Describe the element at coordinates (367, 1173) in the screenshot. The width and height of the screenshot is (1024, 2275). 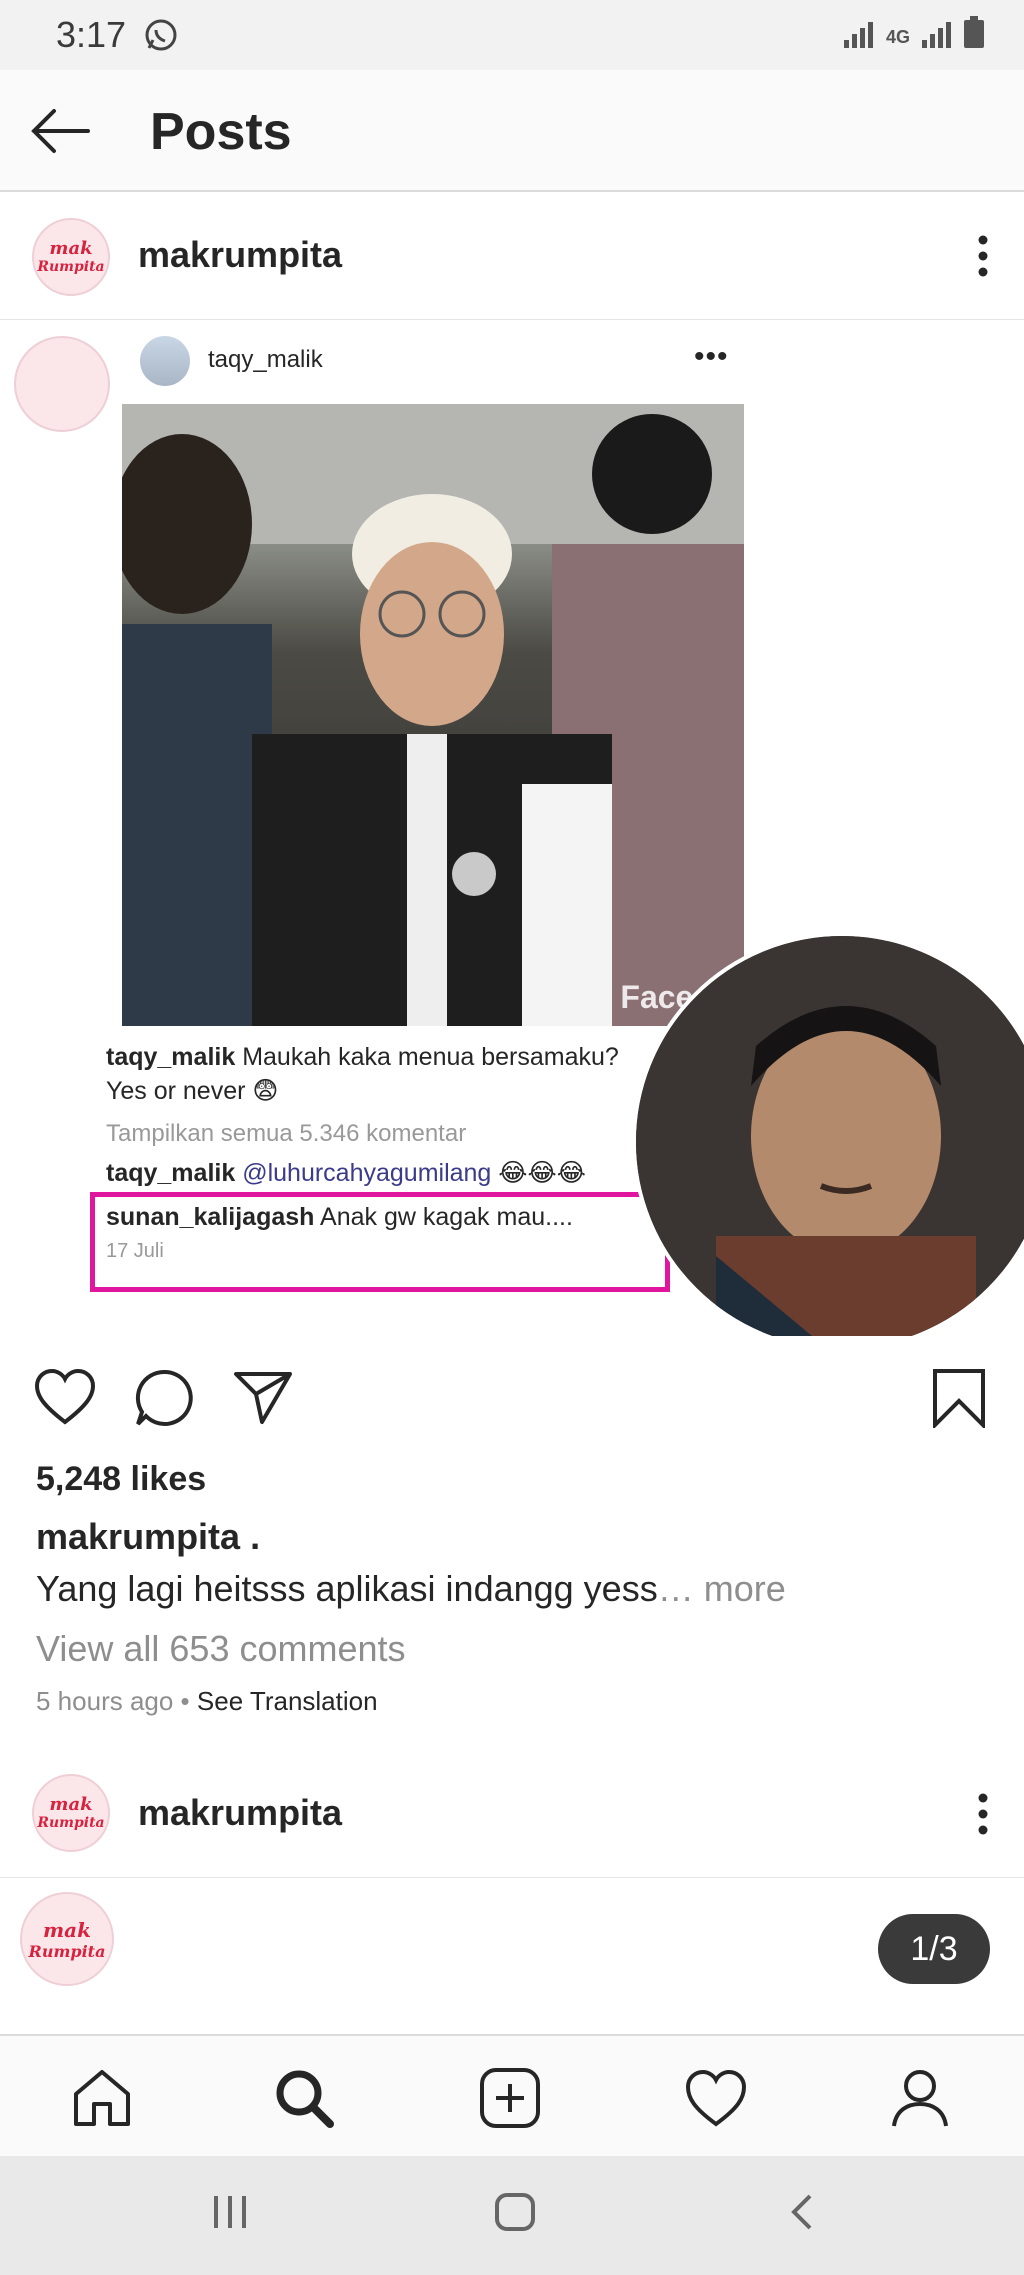
I see `reply-mention: @luhurcahyagumilang` at that location.